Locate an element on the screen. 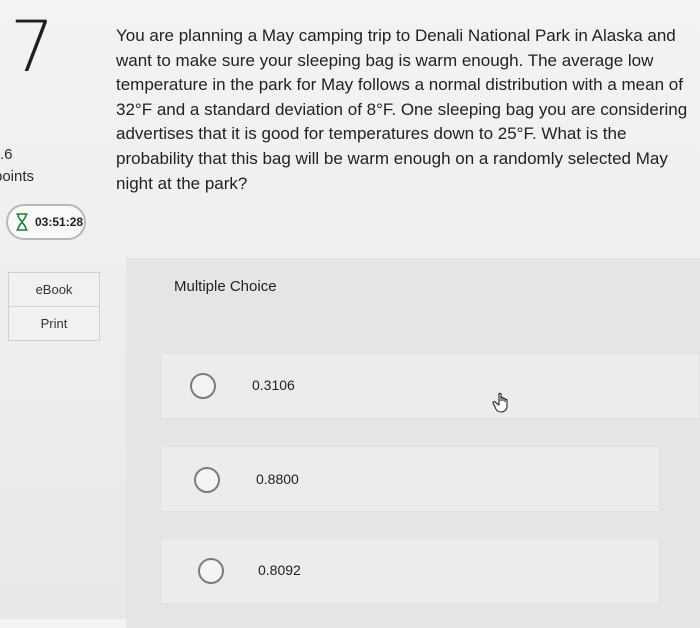 Image resolution: width=700 pixels, height=628 pixels. points-value: .6 is located at coordinates (6, 154).